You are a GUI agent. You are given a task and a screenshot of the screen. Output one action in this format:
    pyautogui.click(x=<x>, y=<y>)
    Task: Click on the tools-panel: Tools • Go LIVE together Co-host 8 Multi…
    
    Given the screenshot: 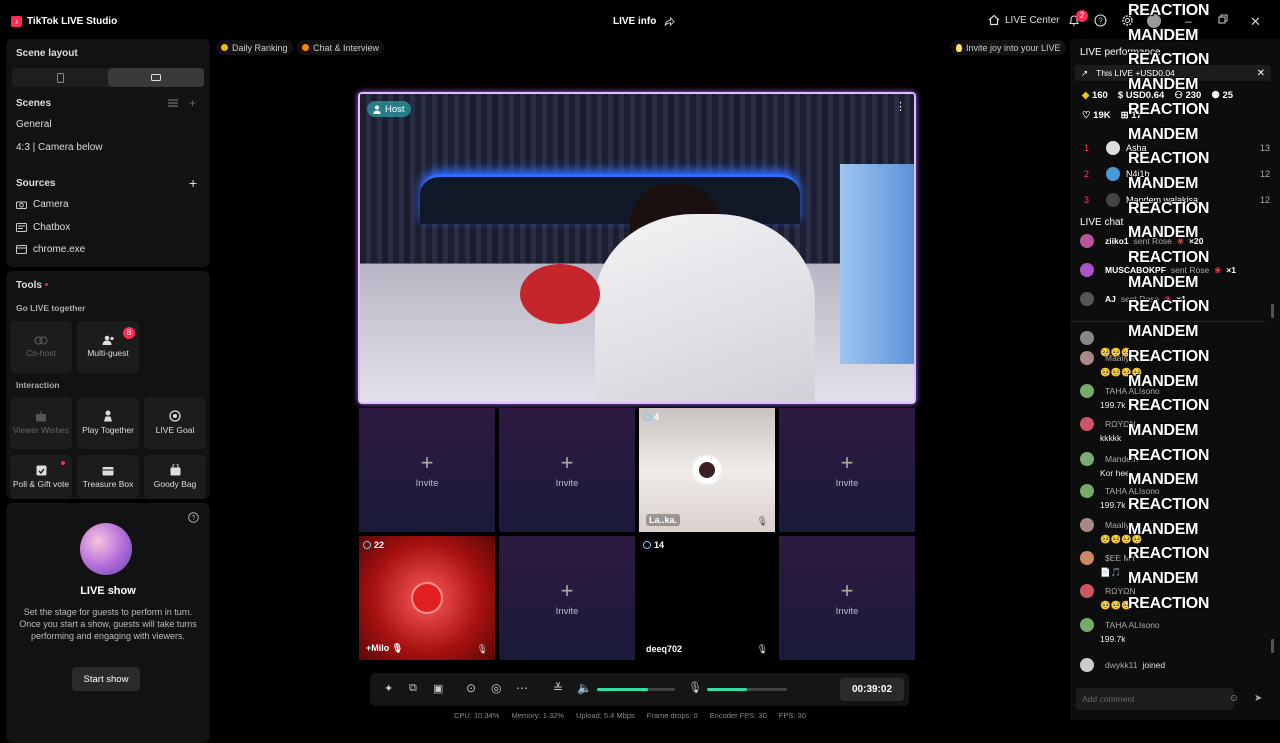 What is the action you would take?
    pyautogui.click(x=108, y=385)
    